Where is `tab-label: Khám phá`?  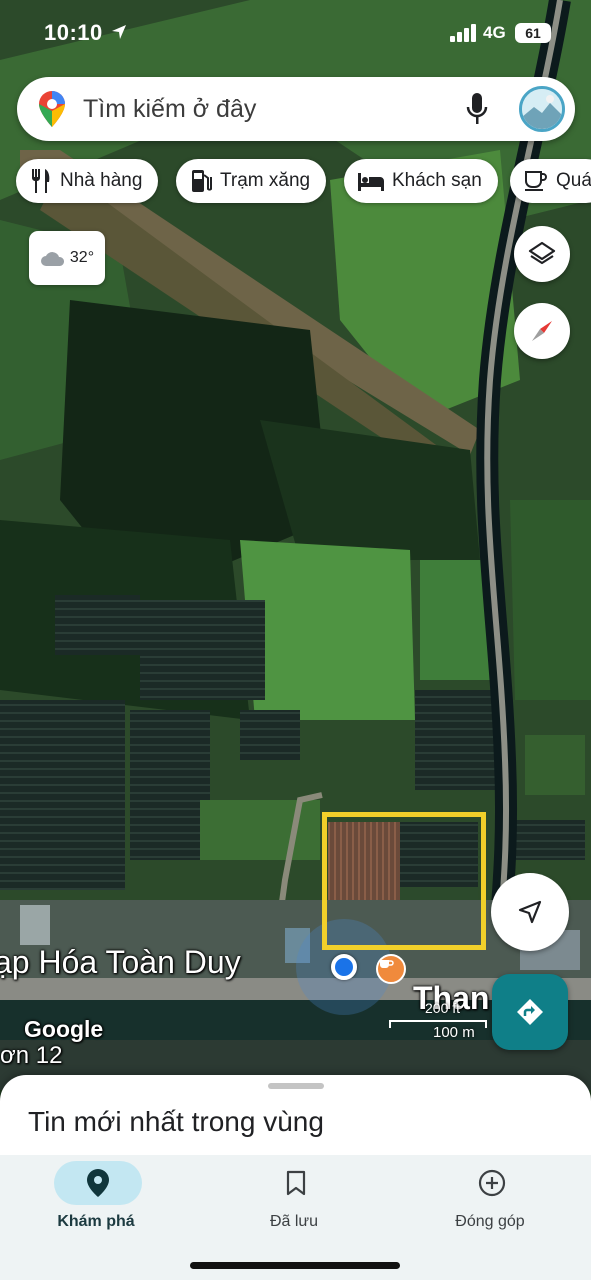
tab-label: Khám phá is located at coordinates (96, 1221).